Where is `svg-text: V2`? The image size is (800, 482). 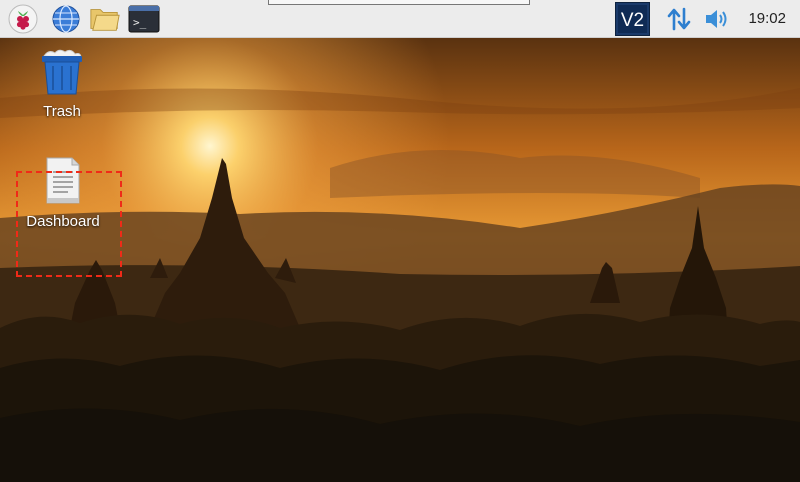
svg-text: V2 is located at coordinates (632, 20).